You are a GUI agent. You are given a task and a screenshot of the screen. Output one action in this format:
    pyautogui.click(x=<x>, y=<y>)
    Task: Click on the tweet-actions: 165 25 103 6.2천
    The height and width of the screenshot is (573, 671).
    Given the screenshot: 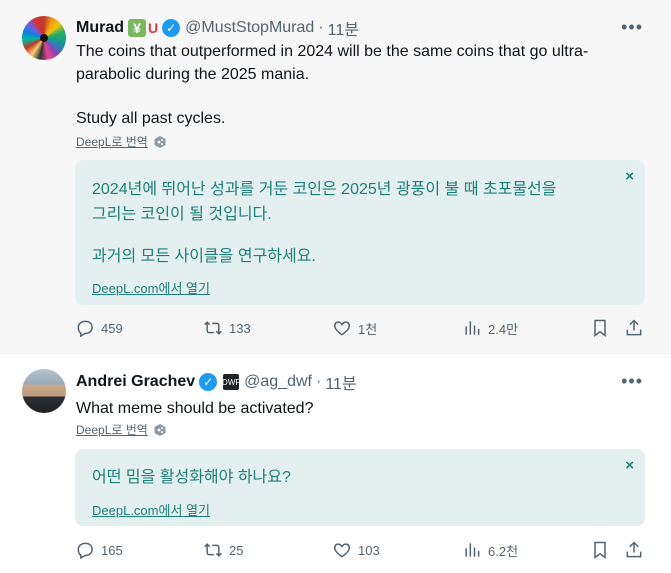 What is the action you would take?
    pyautogui.click(x=360, y=551)
    